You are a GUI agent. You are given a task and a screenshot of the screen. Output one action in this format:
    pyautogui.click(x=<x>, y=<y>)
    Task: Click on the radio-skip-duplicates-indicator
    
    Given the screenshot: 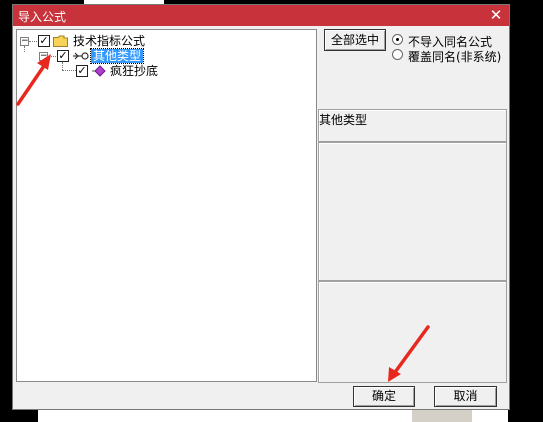 What is the action you would take?
    pyautogui.click(x=397, y=39)
    